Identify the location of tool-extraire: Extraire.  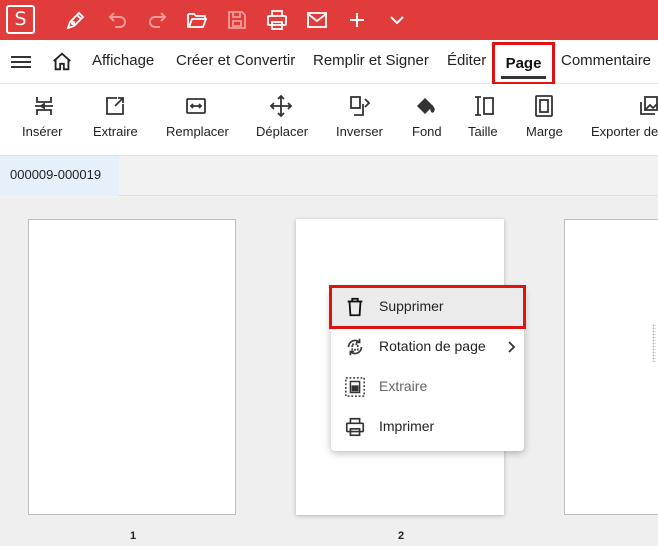
(116, 120).